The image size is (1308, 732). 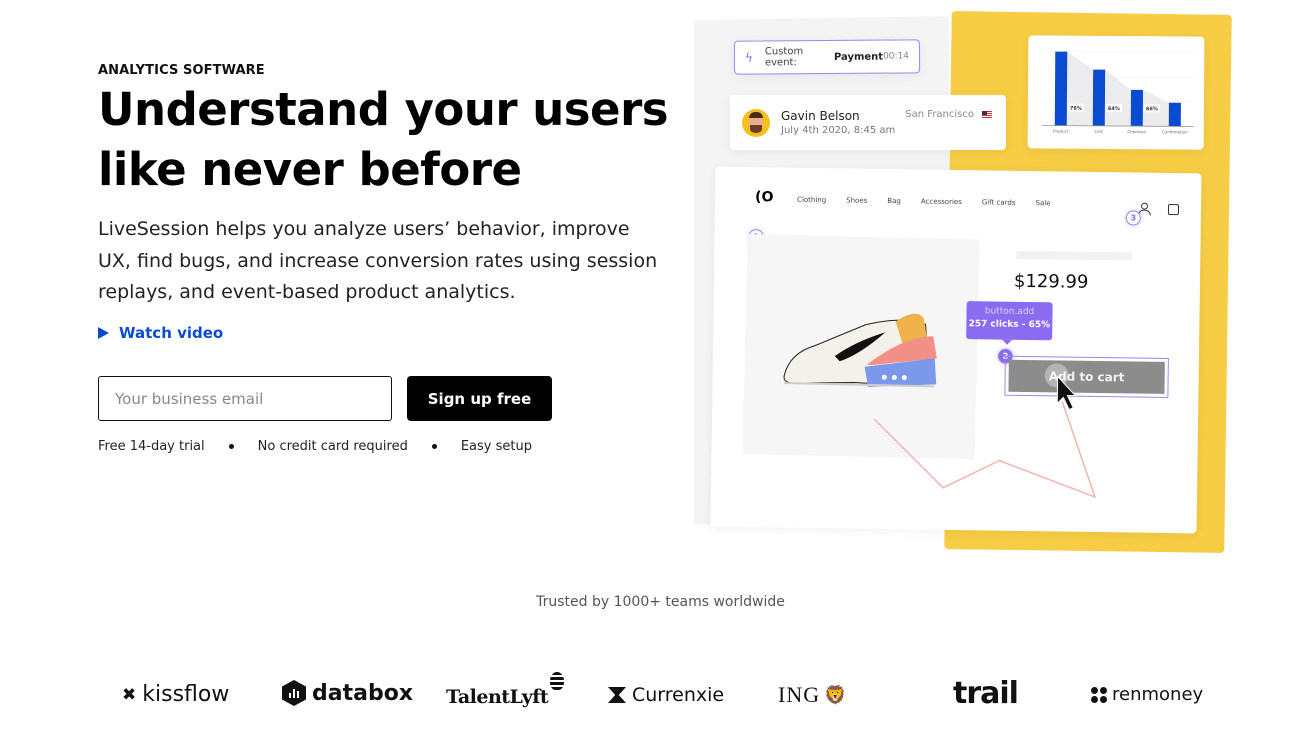 What do you see at coordinates (1152, 109) in the screenshot?
I see `conversion-label: 66%` at bounding box center [1152, 109].